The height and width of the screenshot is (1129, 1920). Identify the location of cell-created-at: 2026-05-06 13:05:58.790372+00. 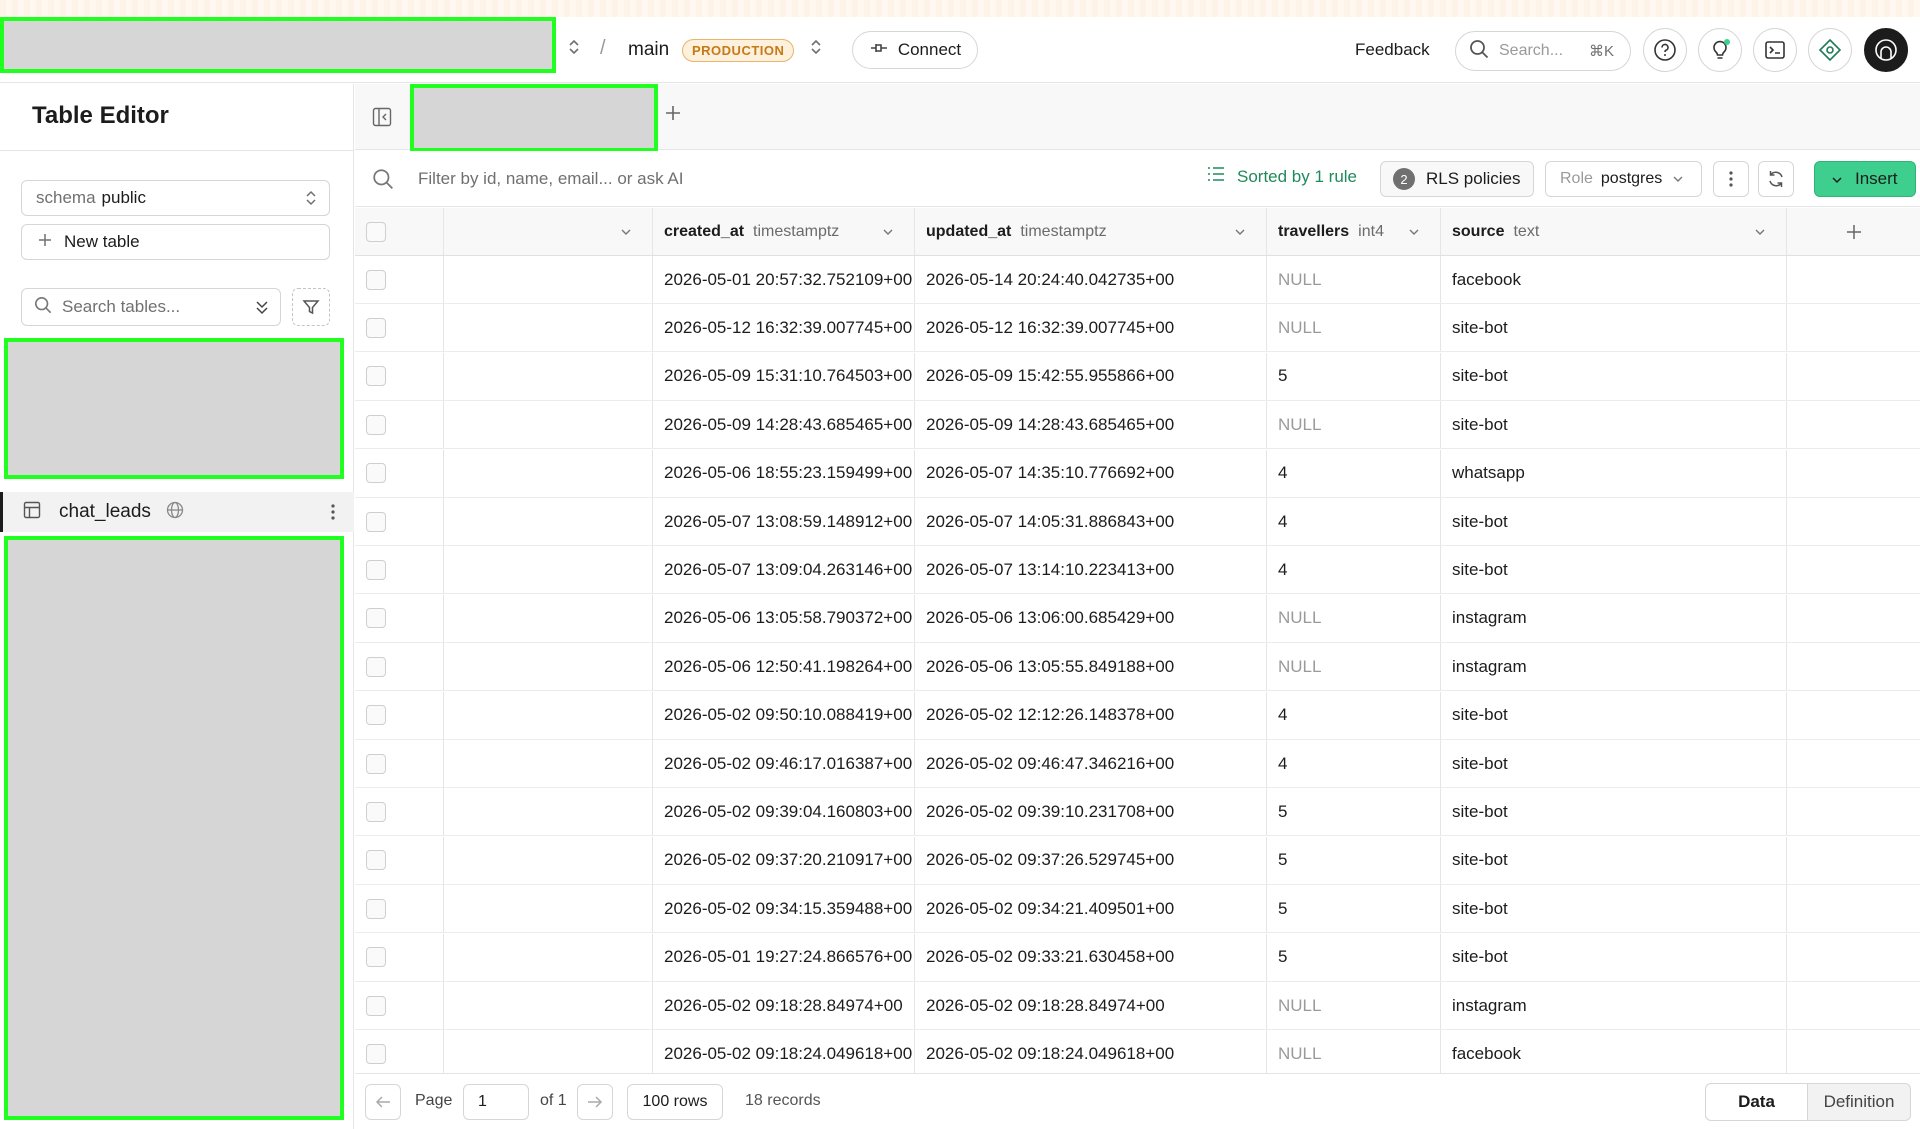
(784, 618).